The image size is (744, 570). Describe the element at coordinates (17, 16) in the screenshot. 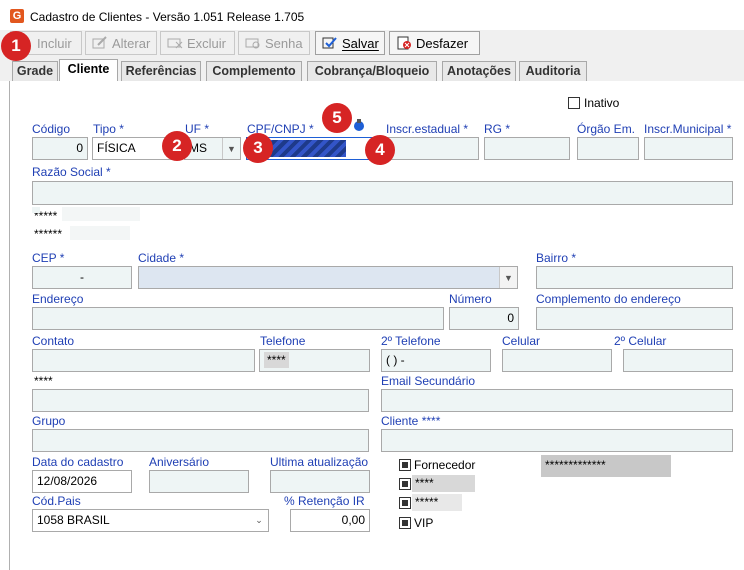

I see `app-logo-icon: G` at that location.